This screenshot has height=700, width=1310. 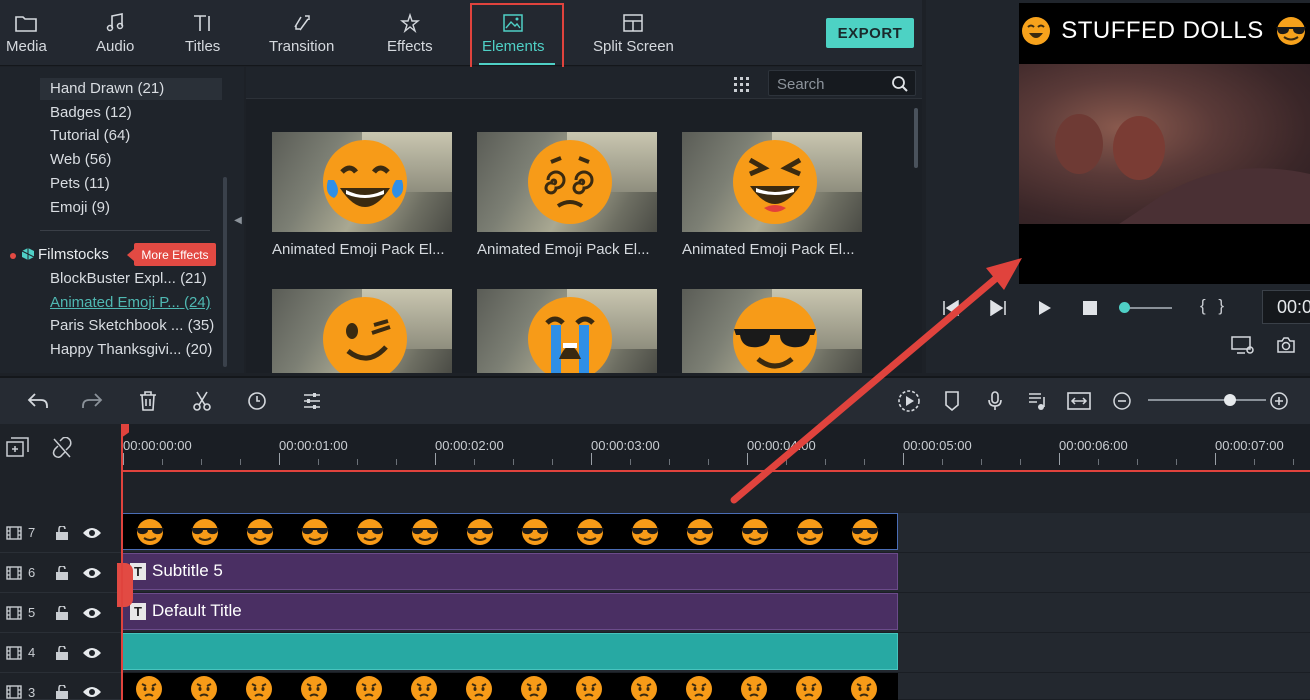 I want to click on category-pets: Pets (11), so click(x=80, y=183).